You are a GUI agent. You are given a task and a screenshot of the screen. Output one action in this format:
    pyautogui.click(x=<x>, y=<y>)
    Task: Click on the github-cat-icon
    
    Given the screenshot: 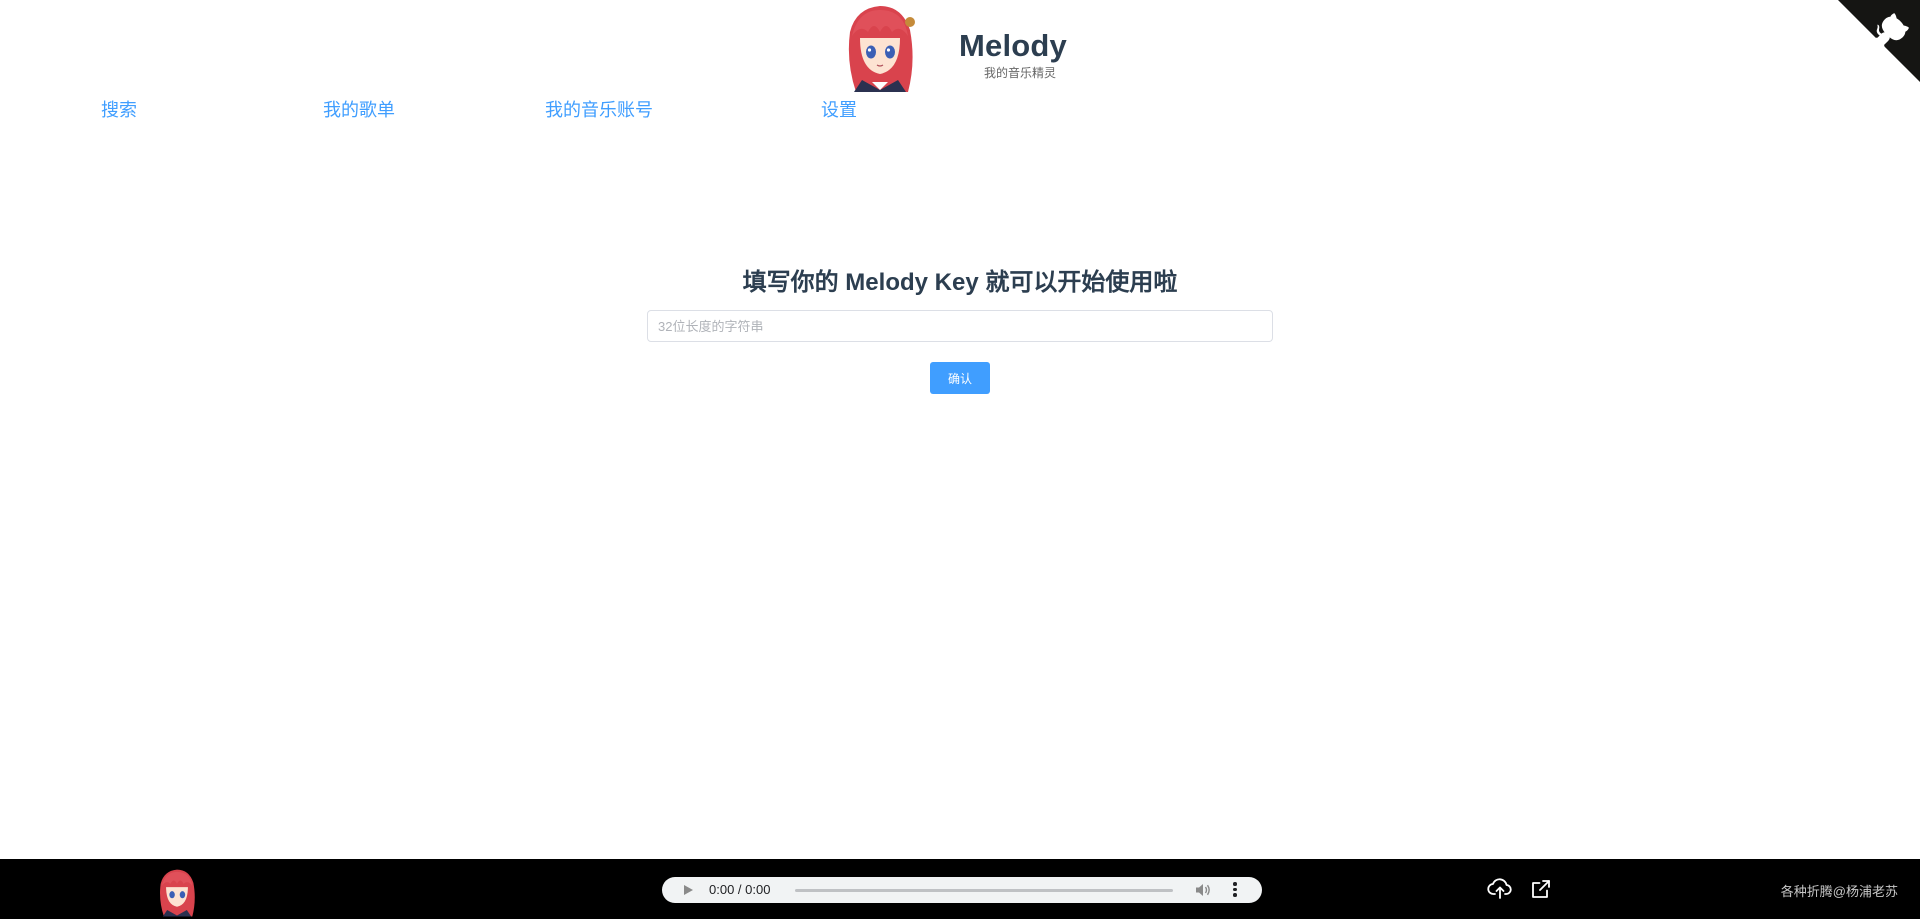 What is the action you would take?
    pyautogui.click(x=1879, y=41)
    